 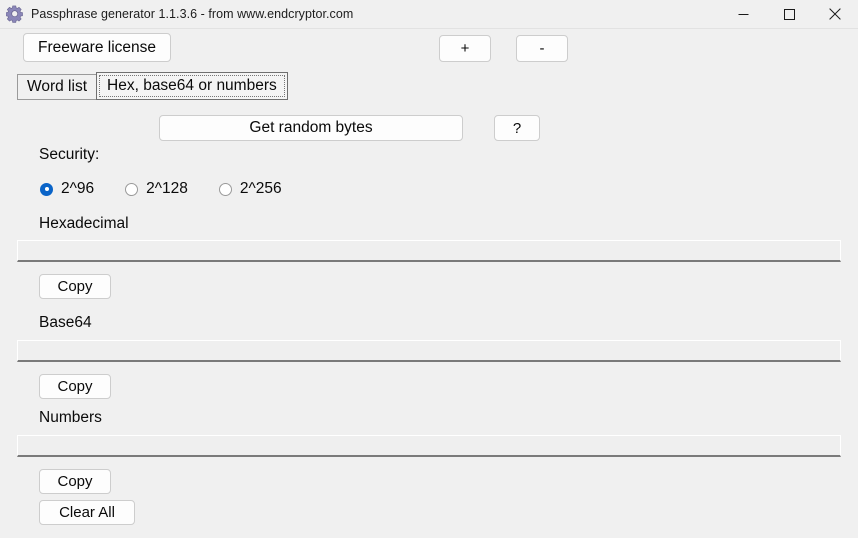 I want to click on radio-security-2-96-label: 2^96, so click(x=78, y=188).